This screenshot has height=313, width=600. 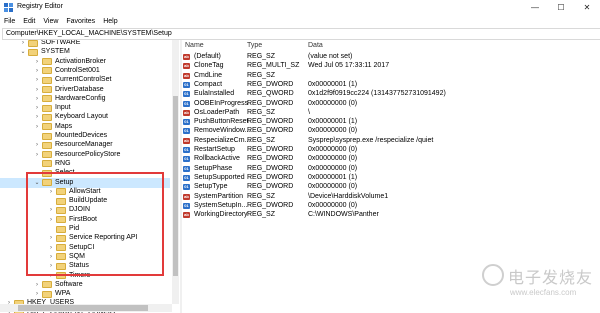 I want to click on address-bar: Computer\HKEY_LOCAL_MACHINE\SYSTEM\Setup, so click(x=301, y=34).